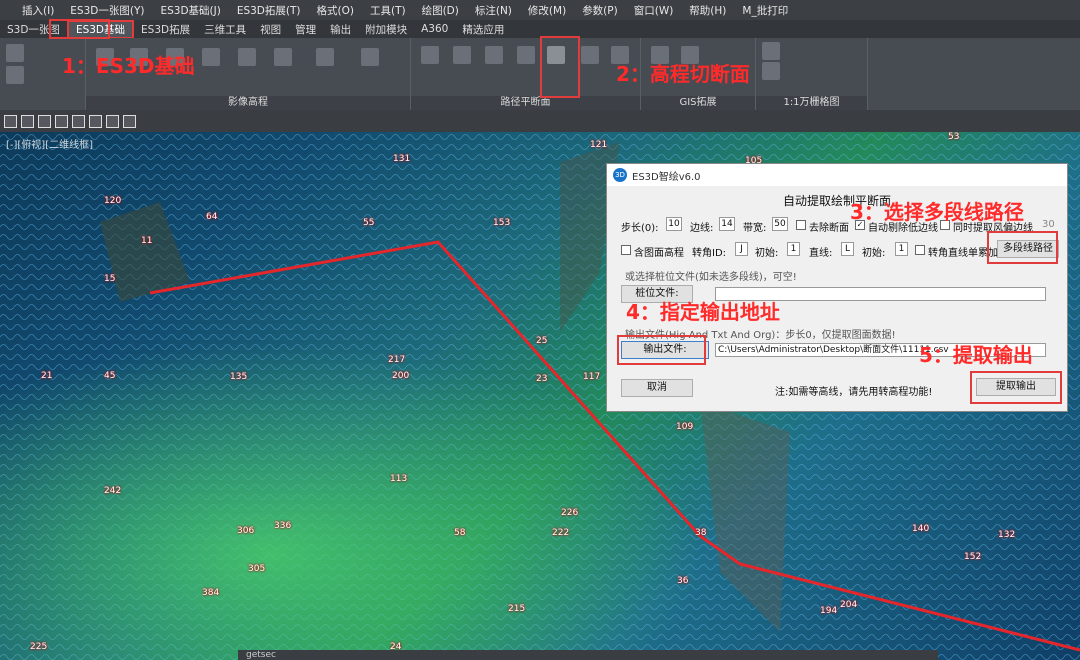  What do you see at coordinates (801, 225) in the screenshot?
I see `remove-section-checkbox` at bounding box center [801, 225].